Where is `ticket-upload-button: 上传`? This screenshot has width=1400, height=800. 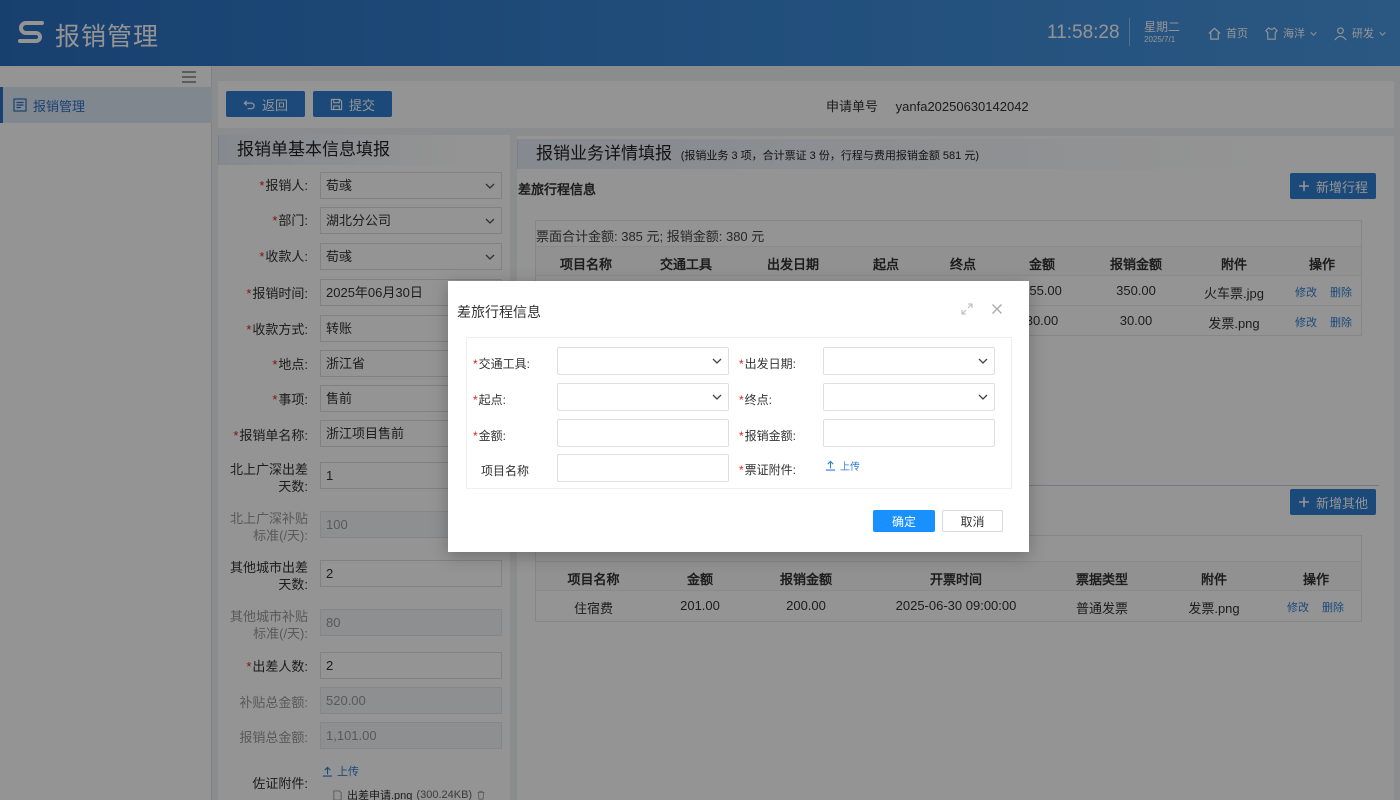
ticket-upload-button: 上传 is located at coordinates (842, 465).